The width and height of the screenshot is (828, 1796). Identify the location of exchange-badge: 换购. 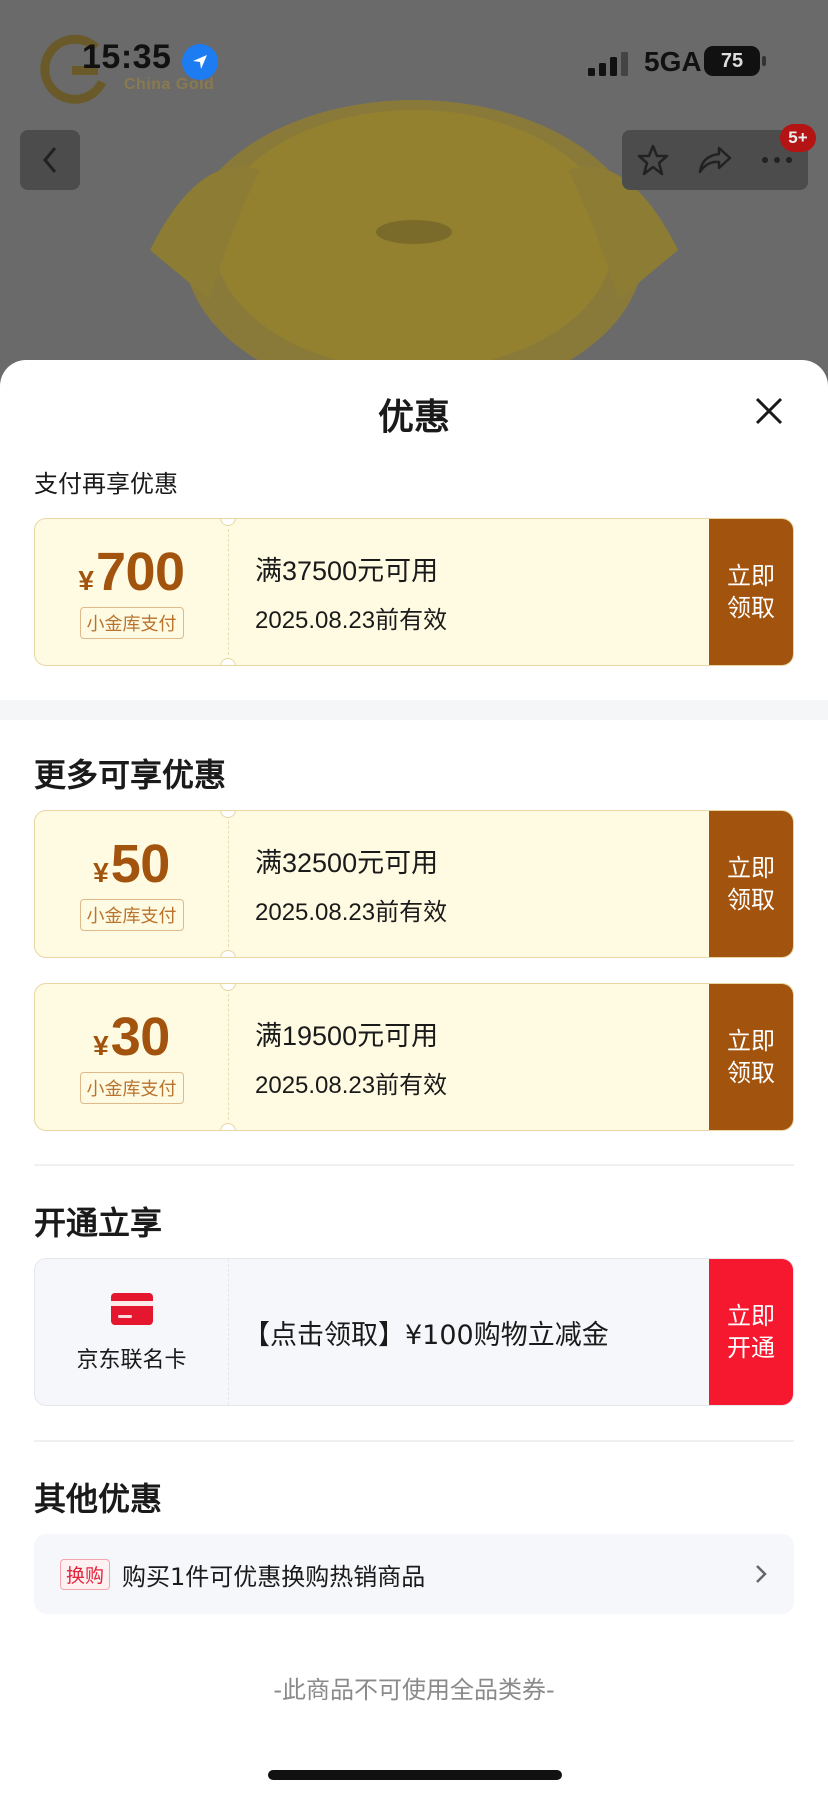
(85, 1574).